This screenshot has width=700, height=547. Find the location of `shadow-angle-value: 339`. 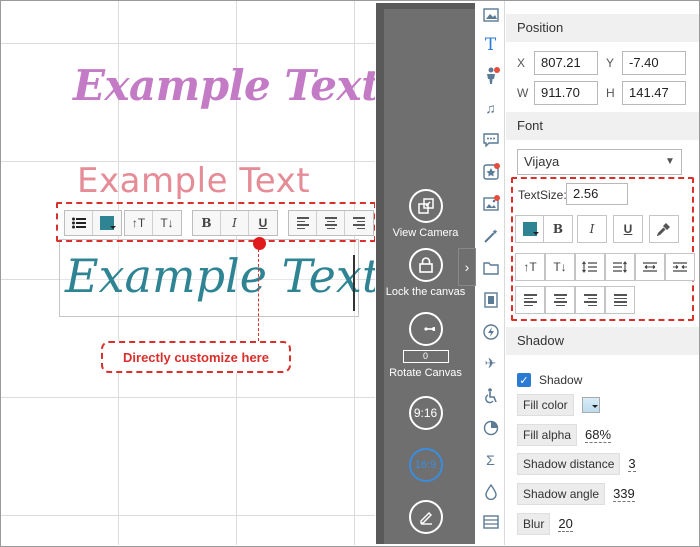

shadow-angle-value: 339 is located at coordinates (624, 494).